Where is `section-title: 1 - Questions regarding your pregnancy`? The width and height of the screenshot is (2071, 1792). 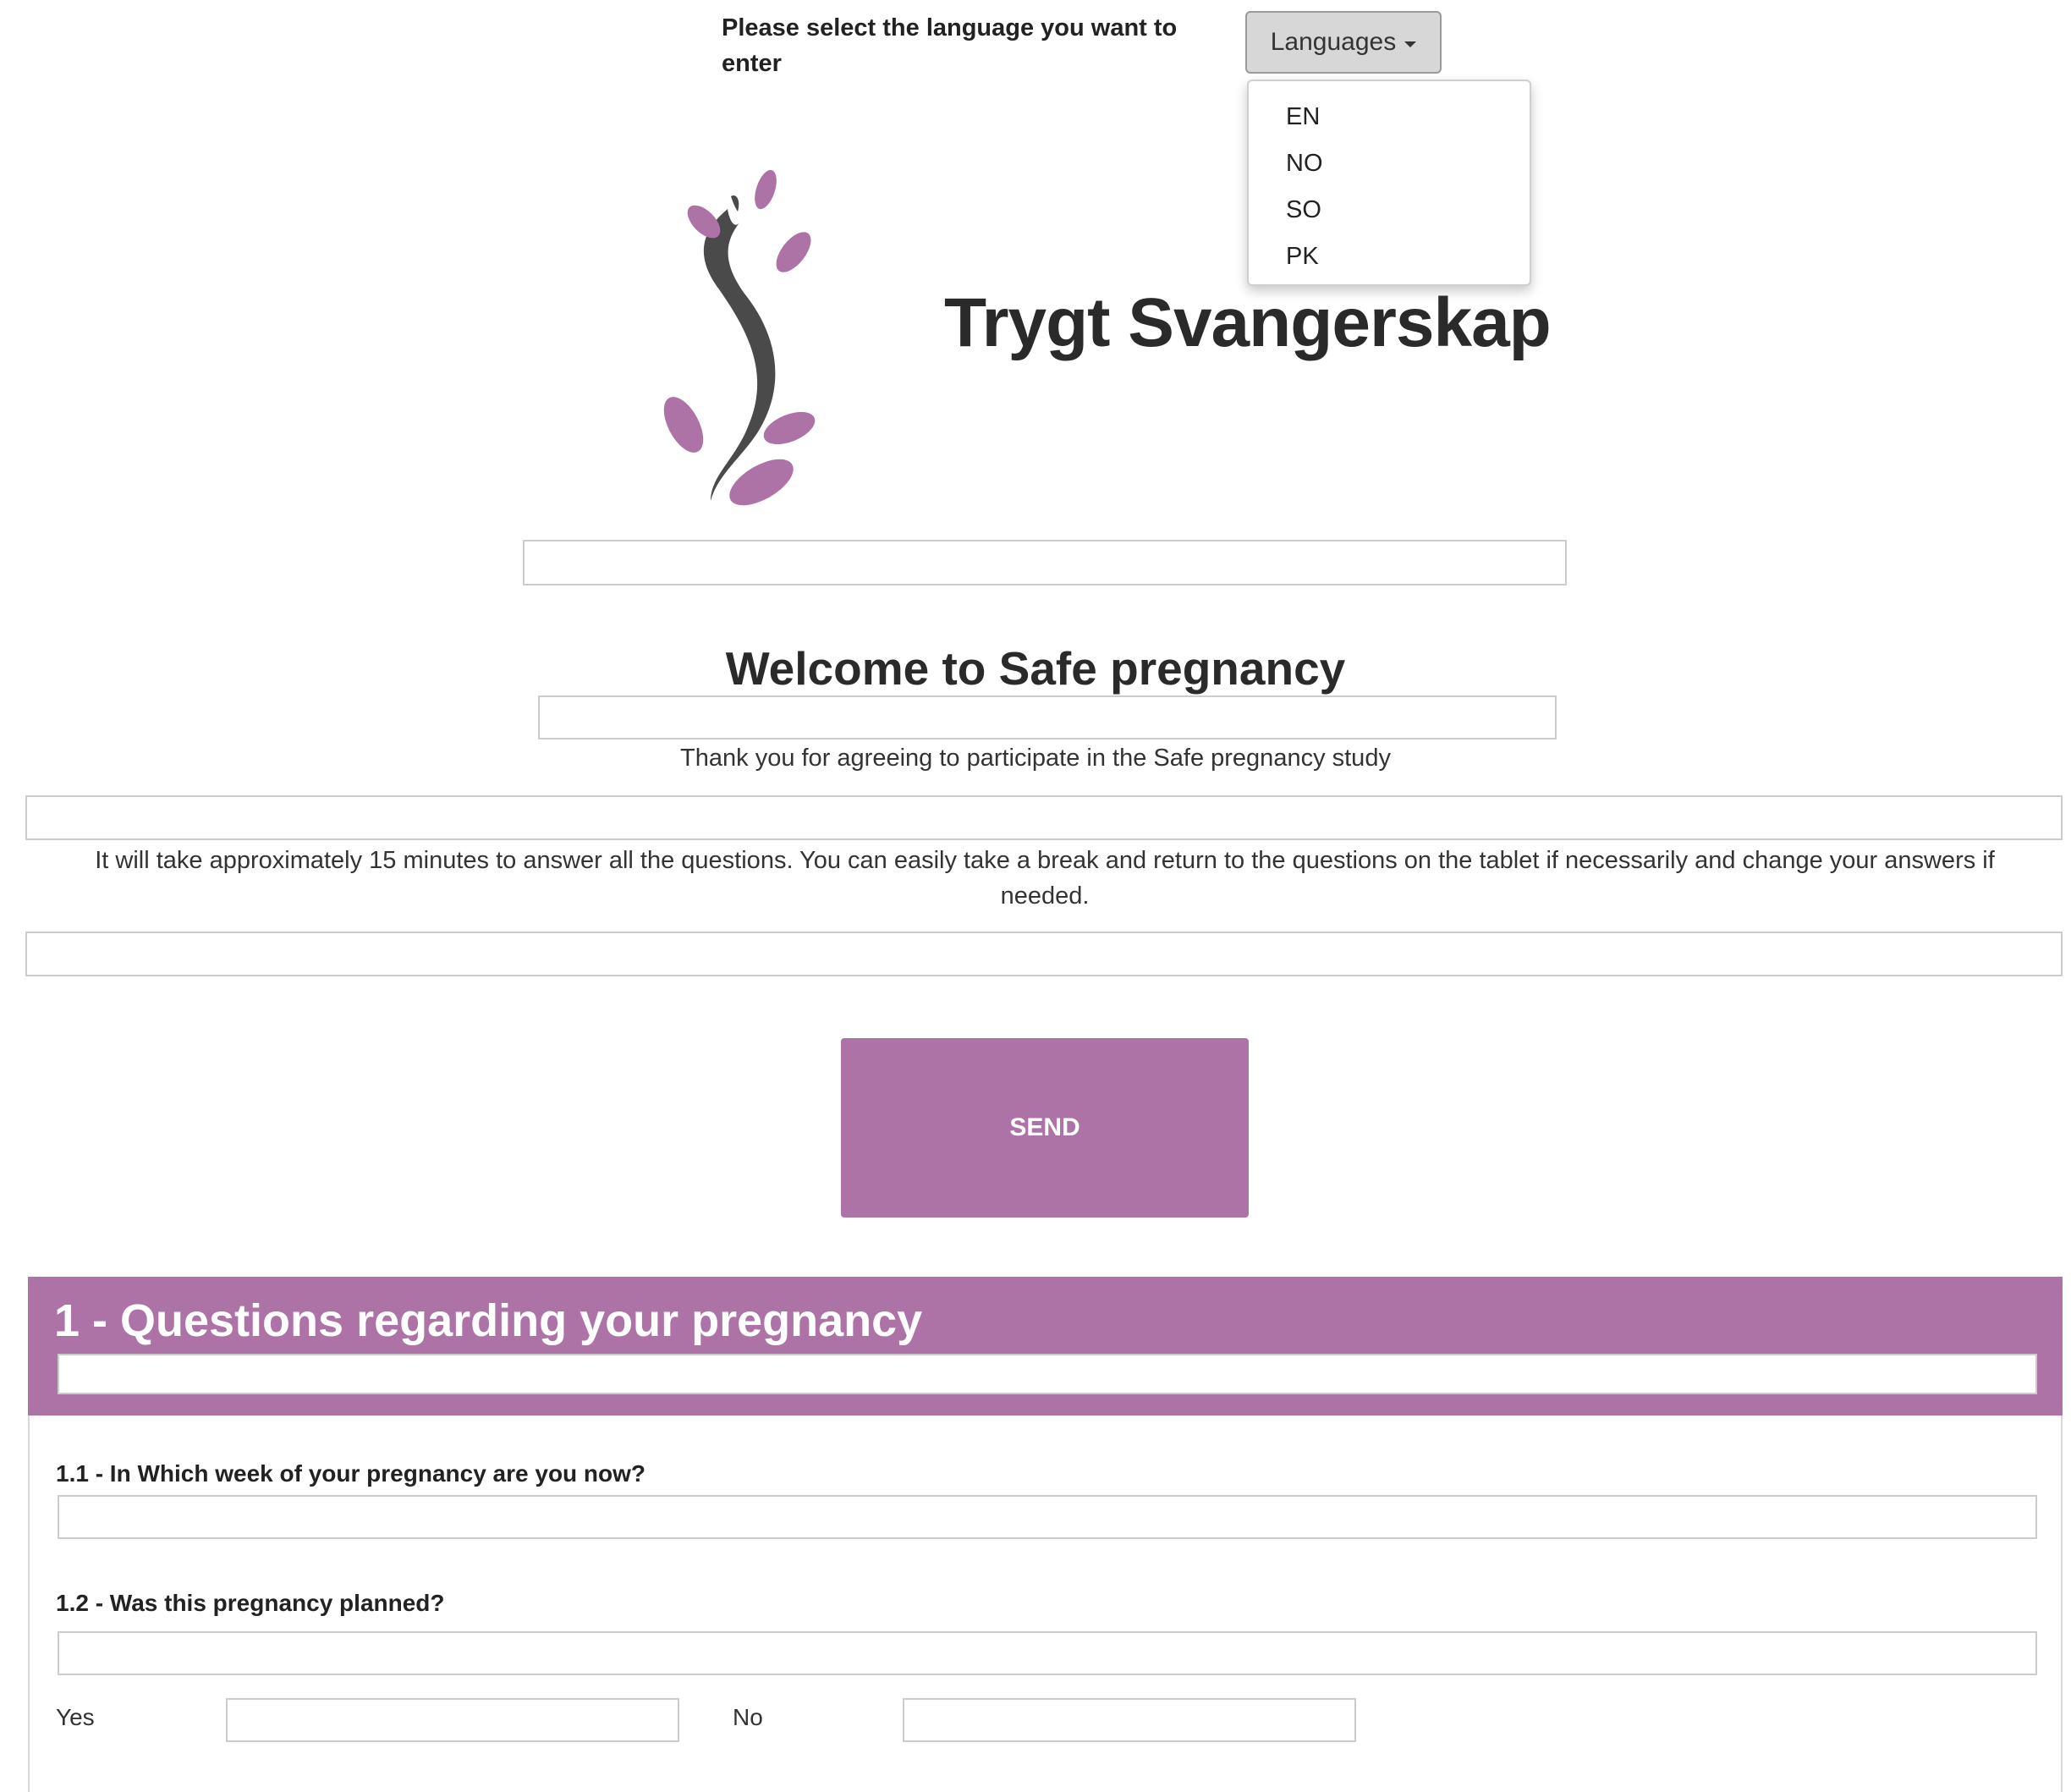 section-title: 1 - Questions regarding your pregnancy is located at coordinates (488, 1320).